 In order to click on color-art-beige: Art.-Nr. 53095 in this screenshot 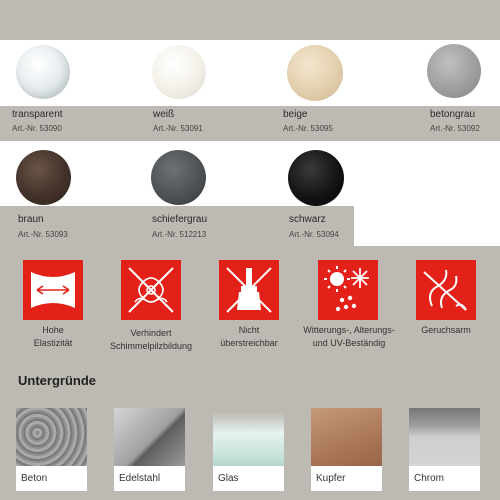, I will do `click(308, 128)`.